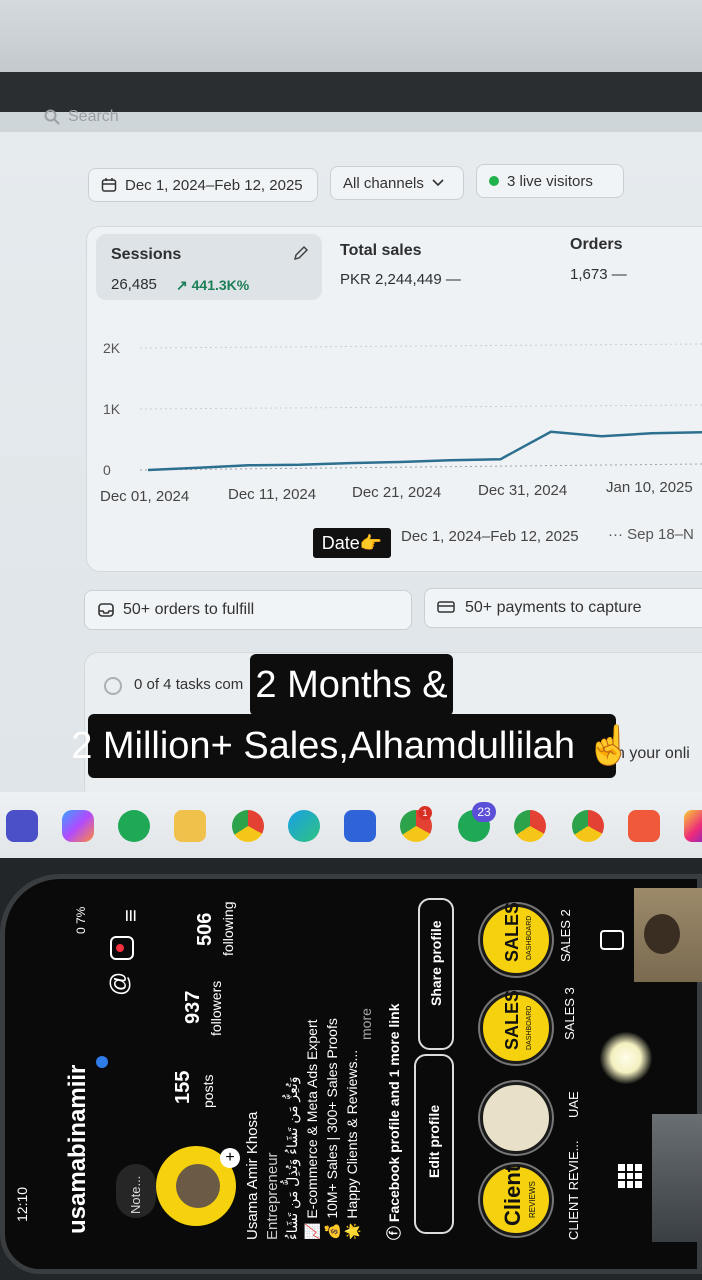  Describe the element at coordinates (131, 915) in the screenshot. I see `menu-icon: ≡` at that location.